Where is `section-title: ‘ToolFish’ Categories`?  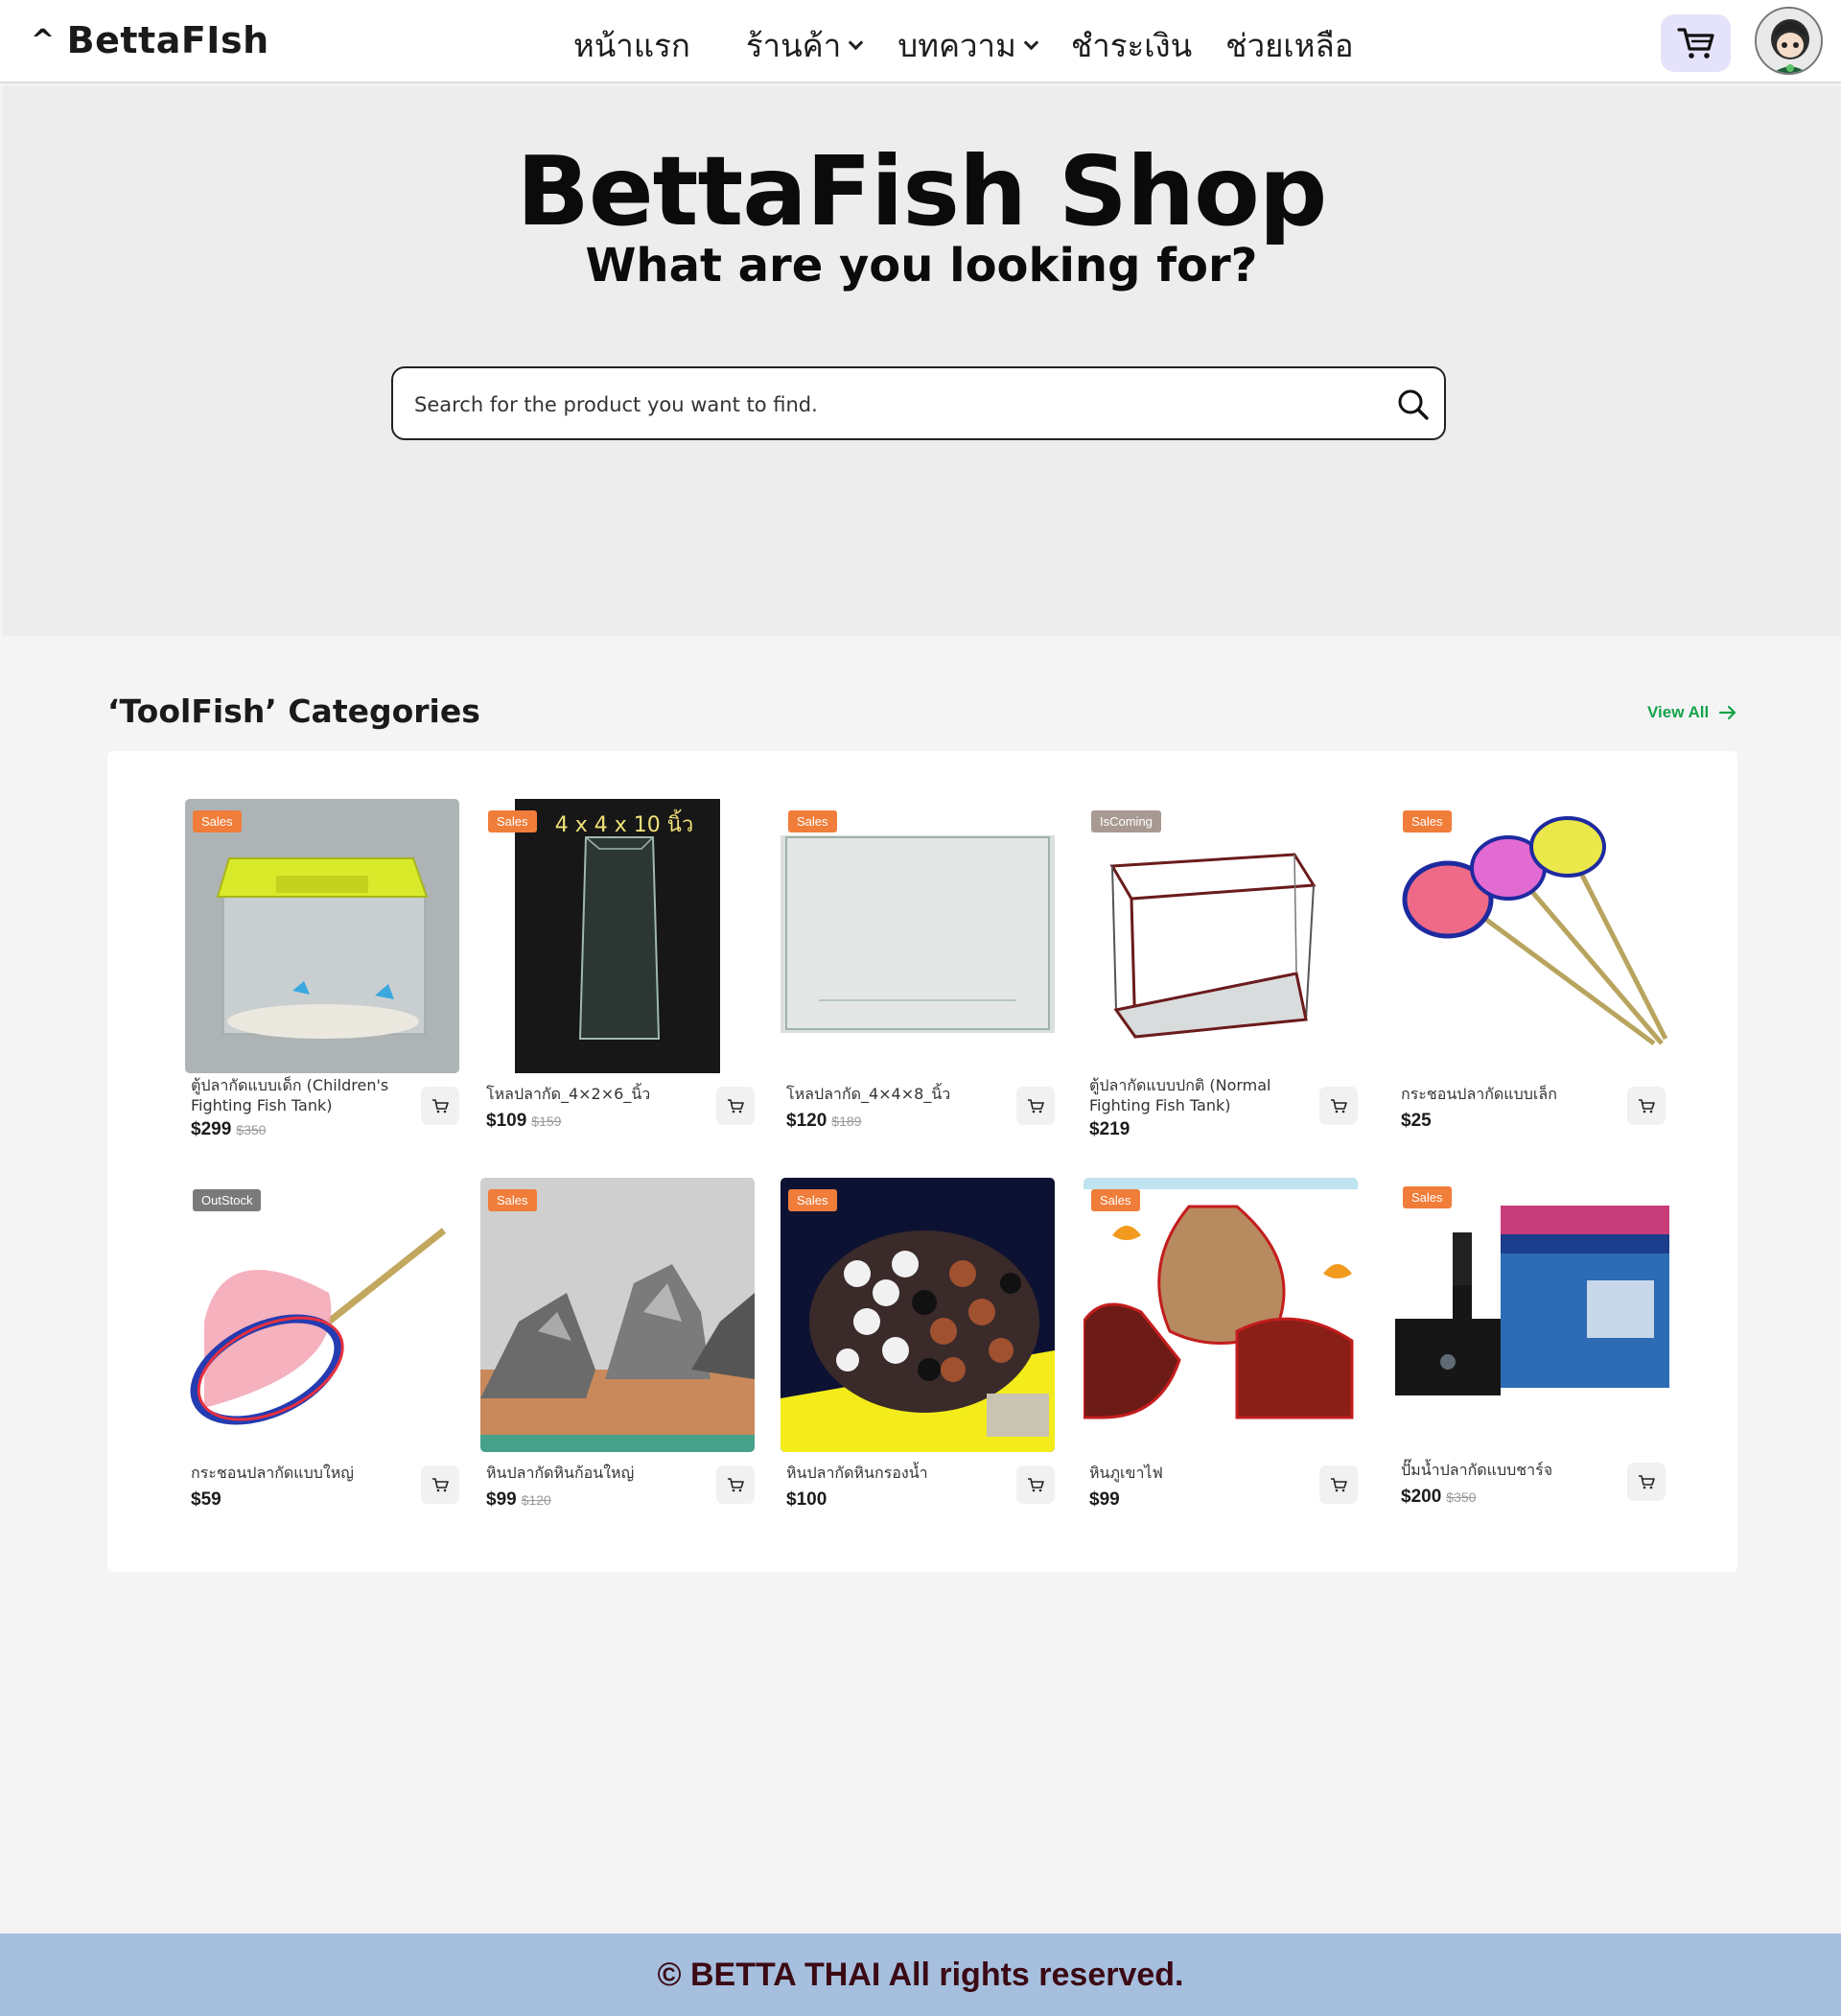
section-title: ‘ToolFish’ Categories is located at coordinates (293, 711).